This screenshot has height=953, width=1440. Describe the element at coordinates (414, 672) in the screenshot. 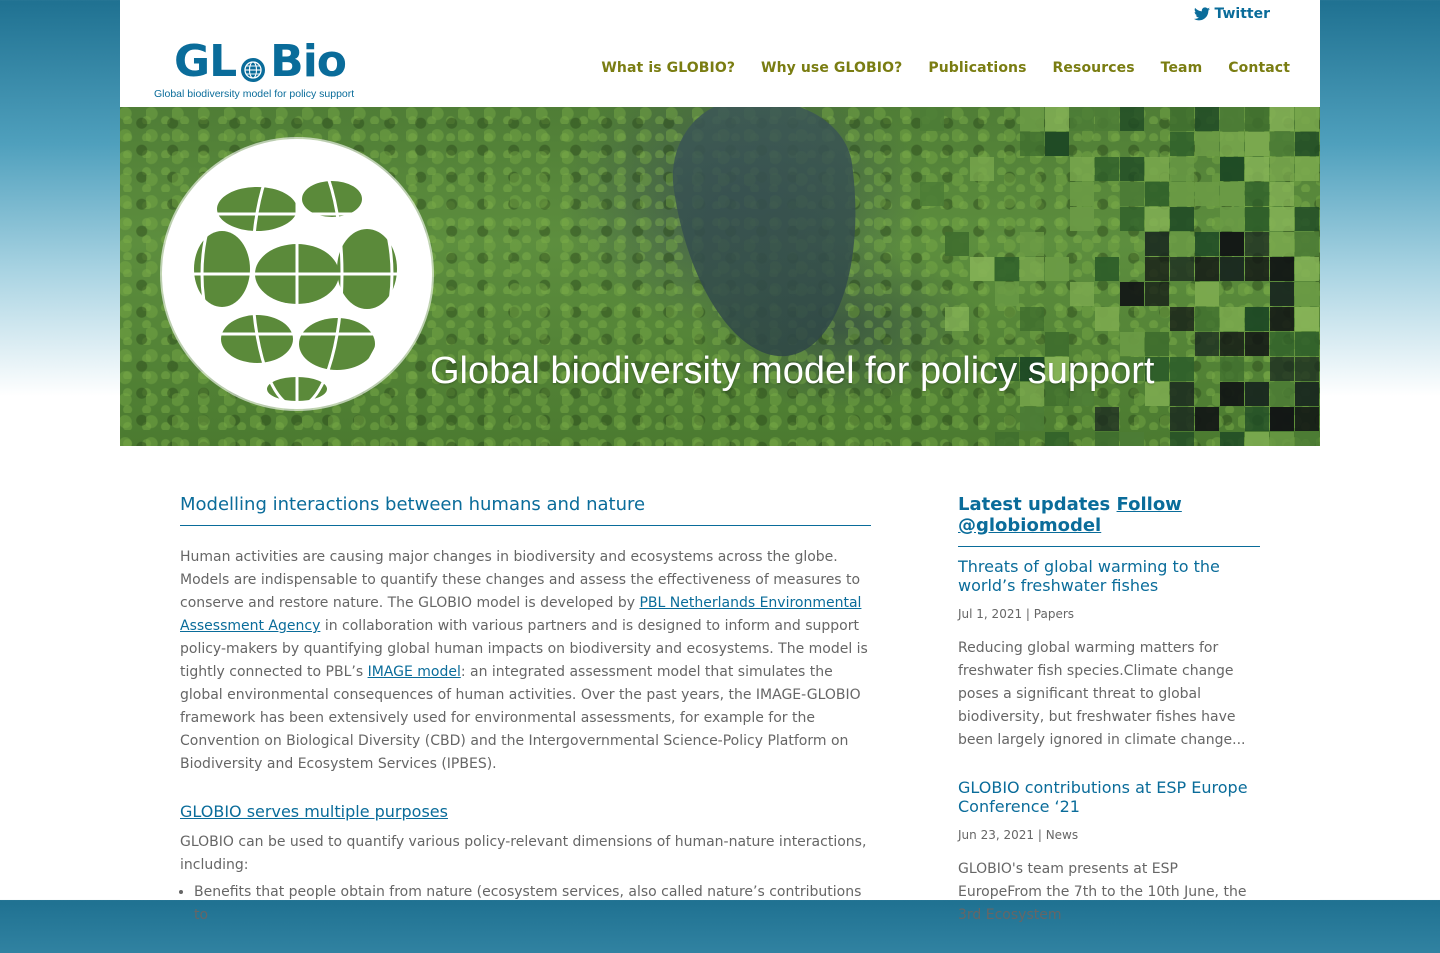

I see `image-model-link: IMAGE model` at that location.